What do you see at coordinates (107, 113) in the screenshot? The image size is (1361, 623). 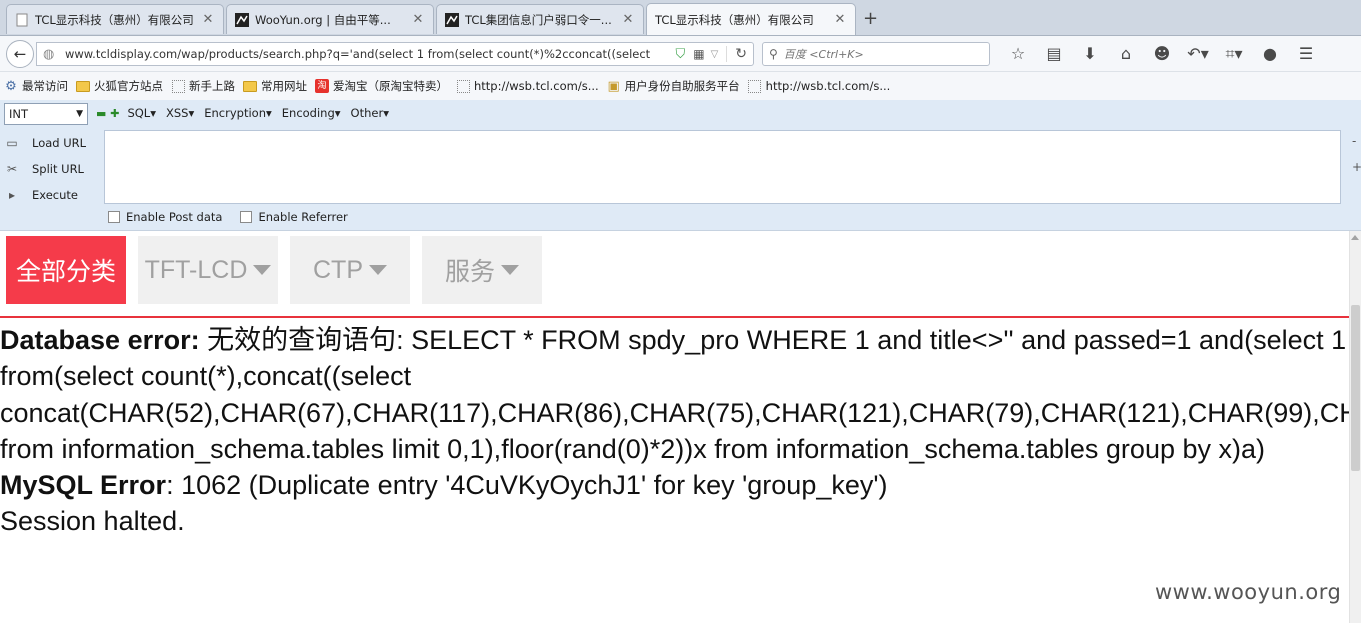 I see `minus-plus-icon: ▬ ✚` at bounding box center [107, 113].